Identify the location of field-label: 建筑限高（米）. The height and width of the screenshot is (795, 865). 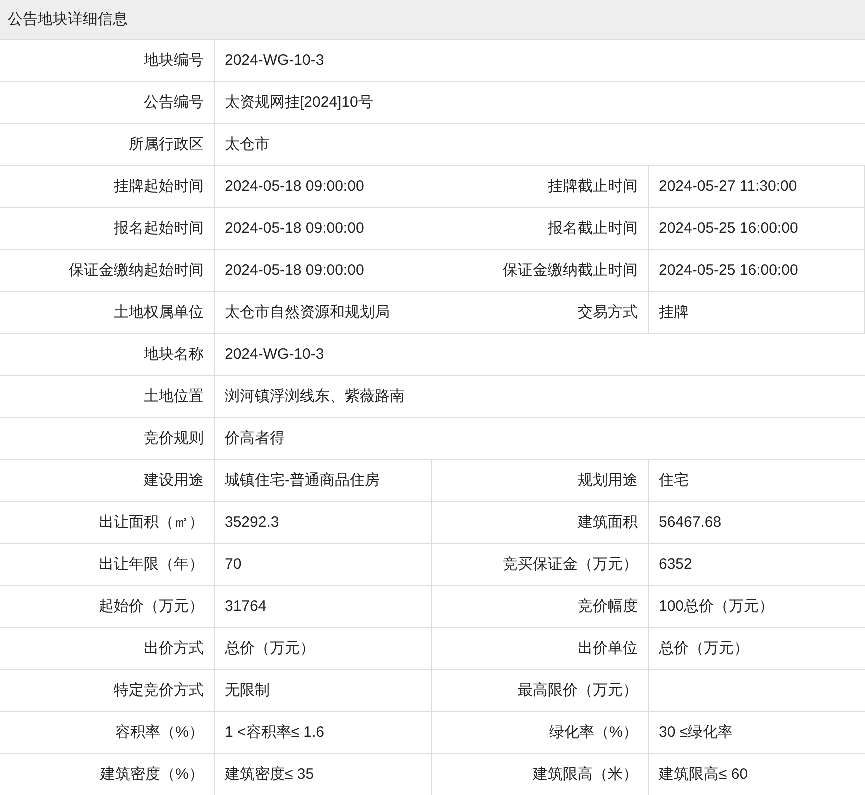
(540, 774).